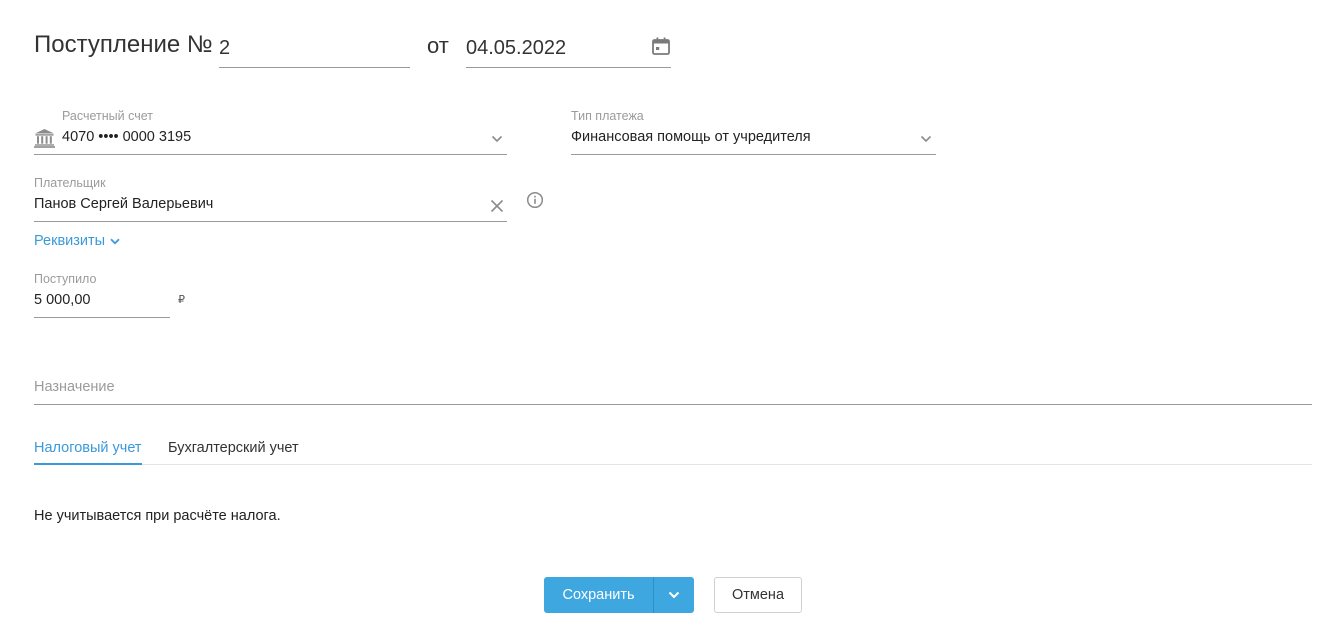 Image resolution: width=1329 pixels, height=642 pixels. What do you see at coordinates (673, 387) in the screenshot?
I see `purpose-field: Назначение` at bounding box center [673, 387].